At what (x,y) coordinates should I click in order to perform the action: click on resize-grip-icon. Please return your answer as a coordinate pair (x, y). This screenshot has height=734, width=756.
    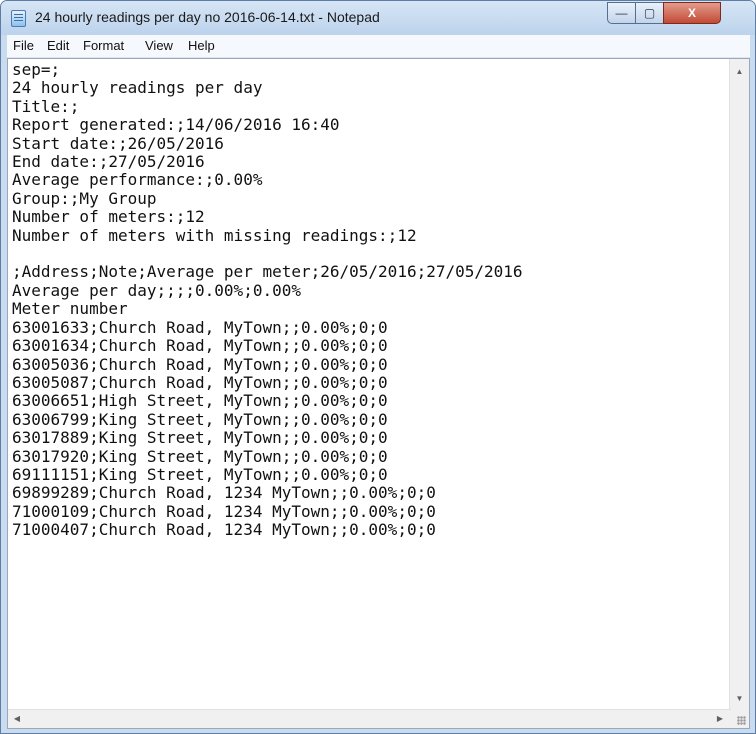
    Looking at the image, I should click on (739, 719).